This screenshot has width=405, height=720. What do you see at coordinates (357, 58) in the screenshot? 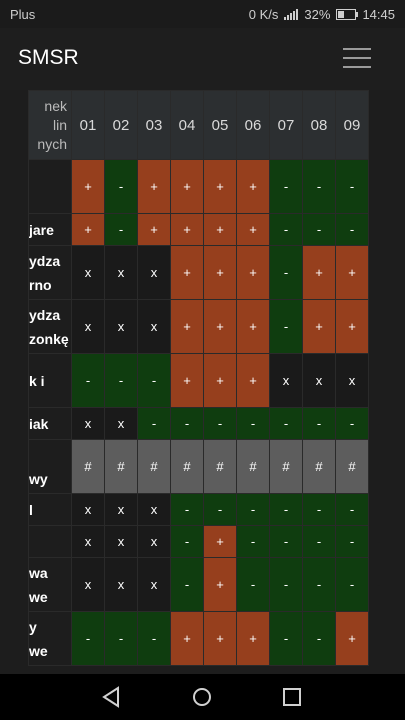
I see `hamburger-menu-button` at bounding box center [357, 58].